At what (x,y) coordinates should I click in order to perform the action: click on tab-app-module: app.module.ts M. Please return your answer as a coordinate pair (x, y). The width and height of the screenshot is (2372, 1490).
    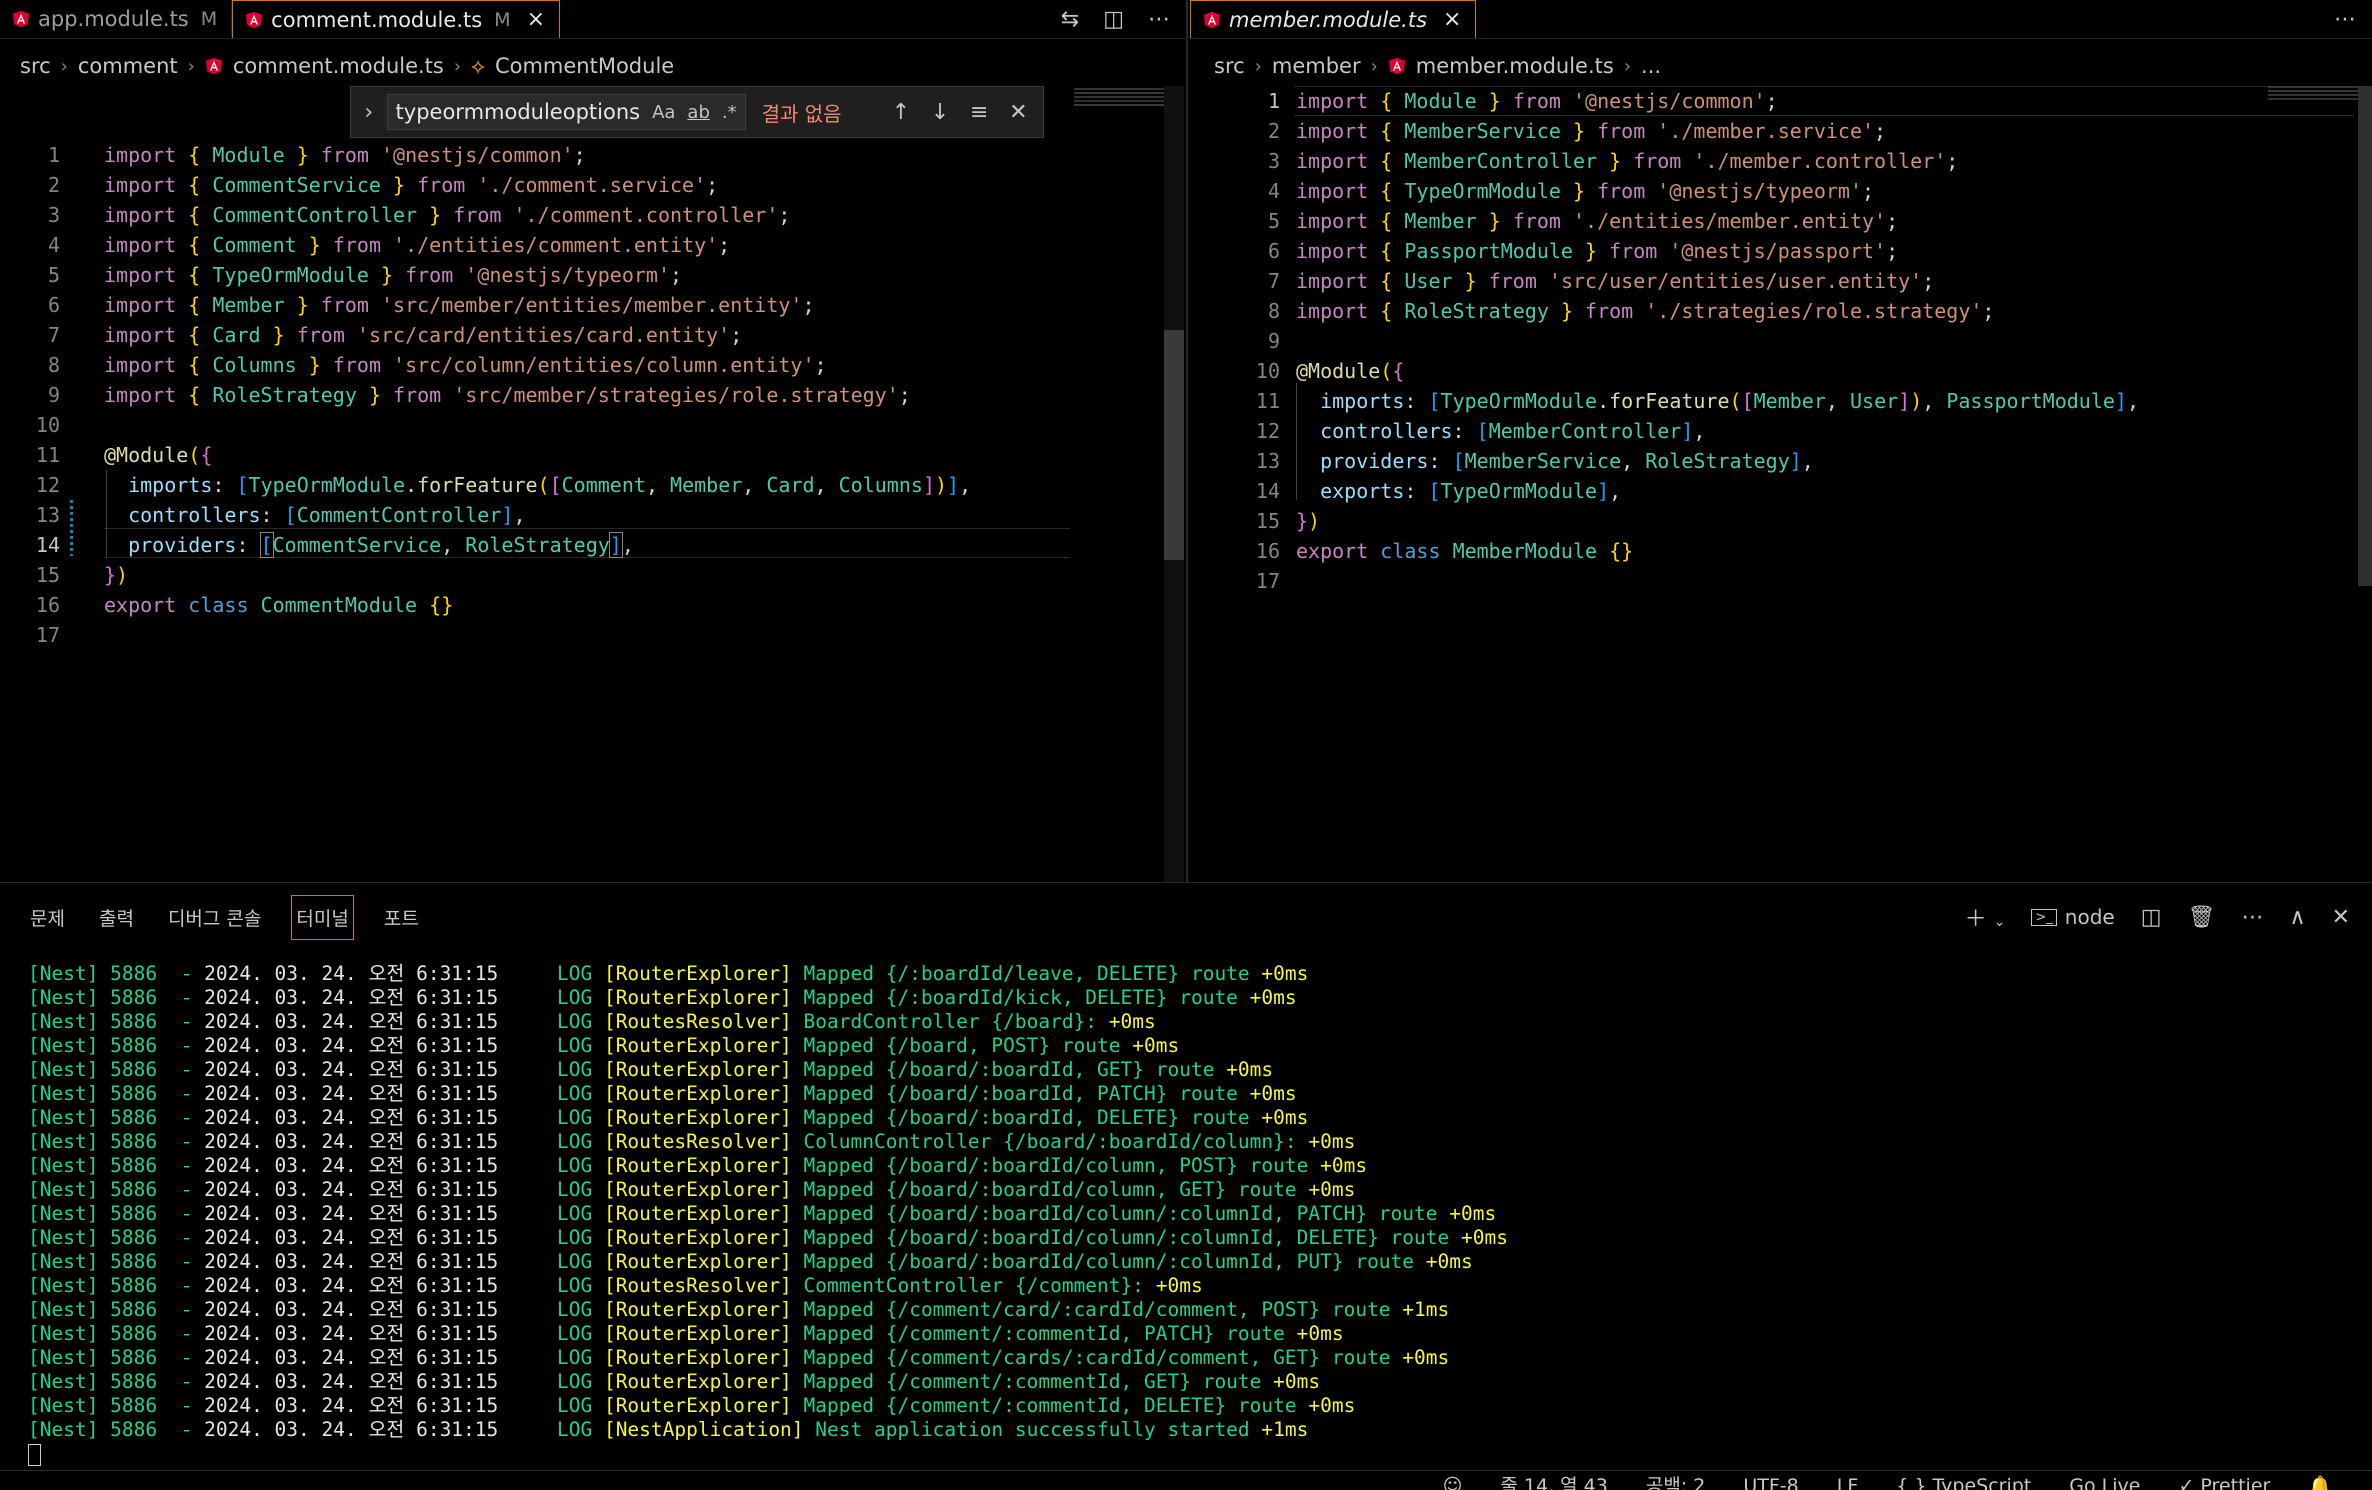
    Looking at the image, I should click on (116, 19).